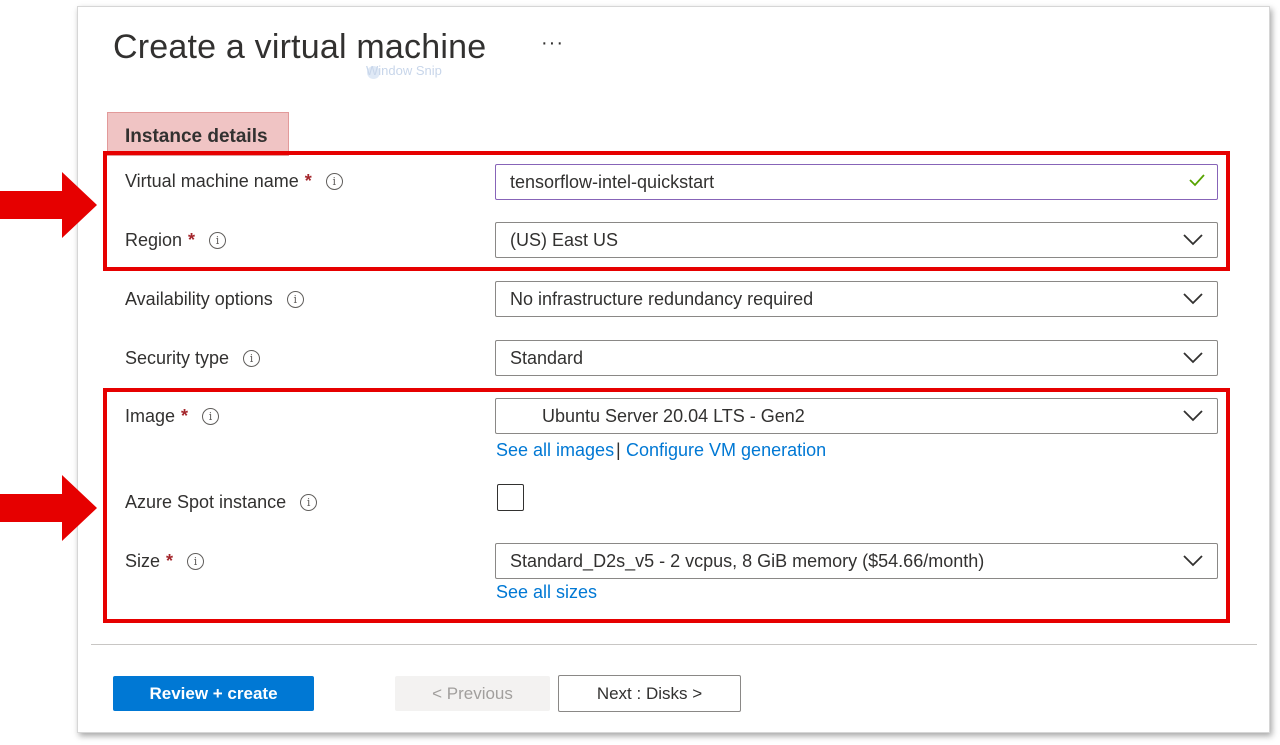 The height and width of the screenshot is (745, 1280). What do you see at coordinates (177, 358) in the screenshot?
I see `security-label-text: Security type` at bounding box center [177, 358].